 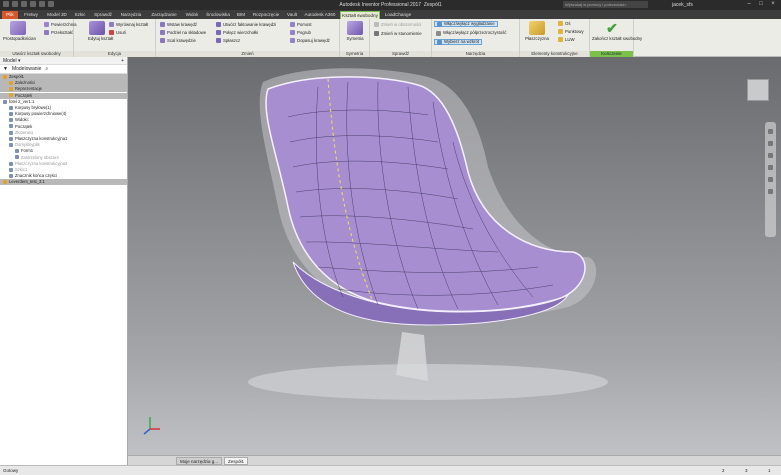 What do you see at coordinates (117, 32) in the screenshot?
I see `delete-button: Usuń` at bounding box center [117, 32].